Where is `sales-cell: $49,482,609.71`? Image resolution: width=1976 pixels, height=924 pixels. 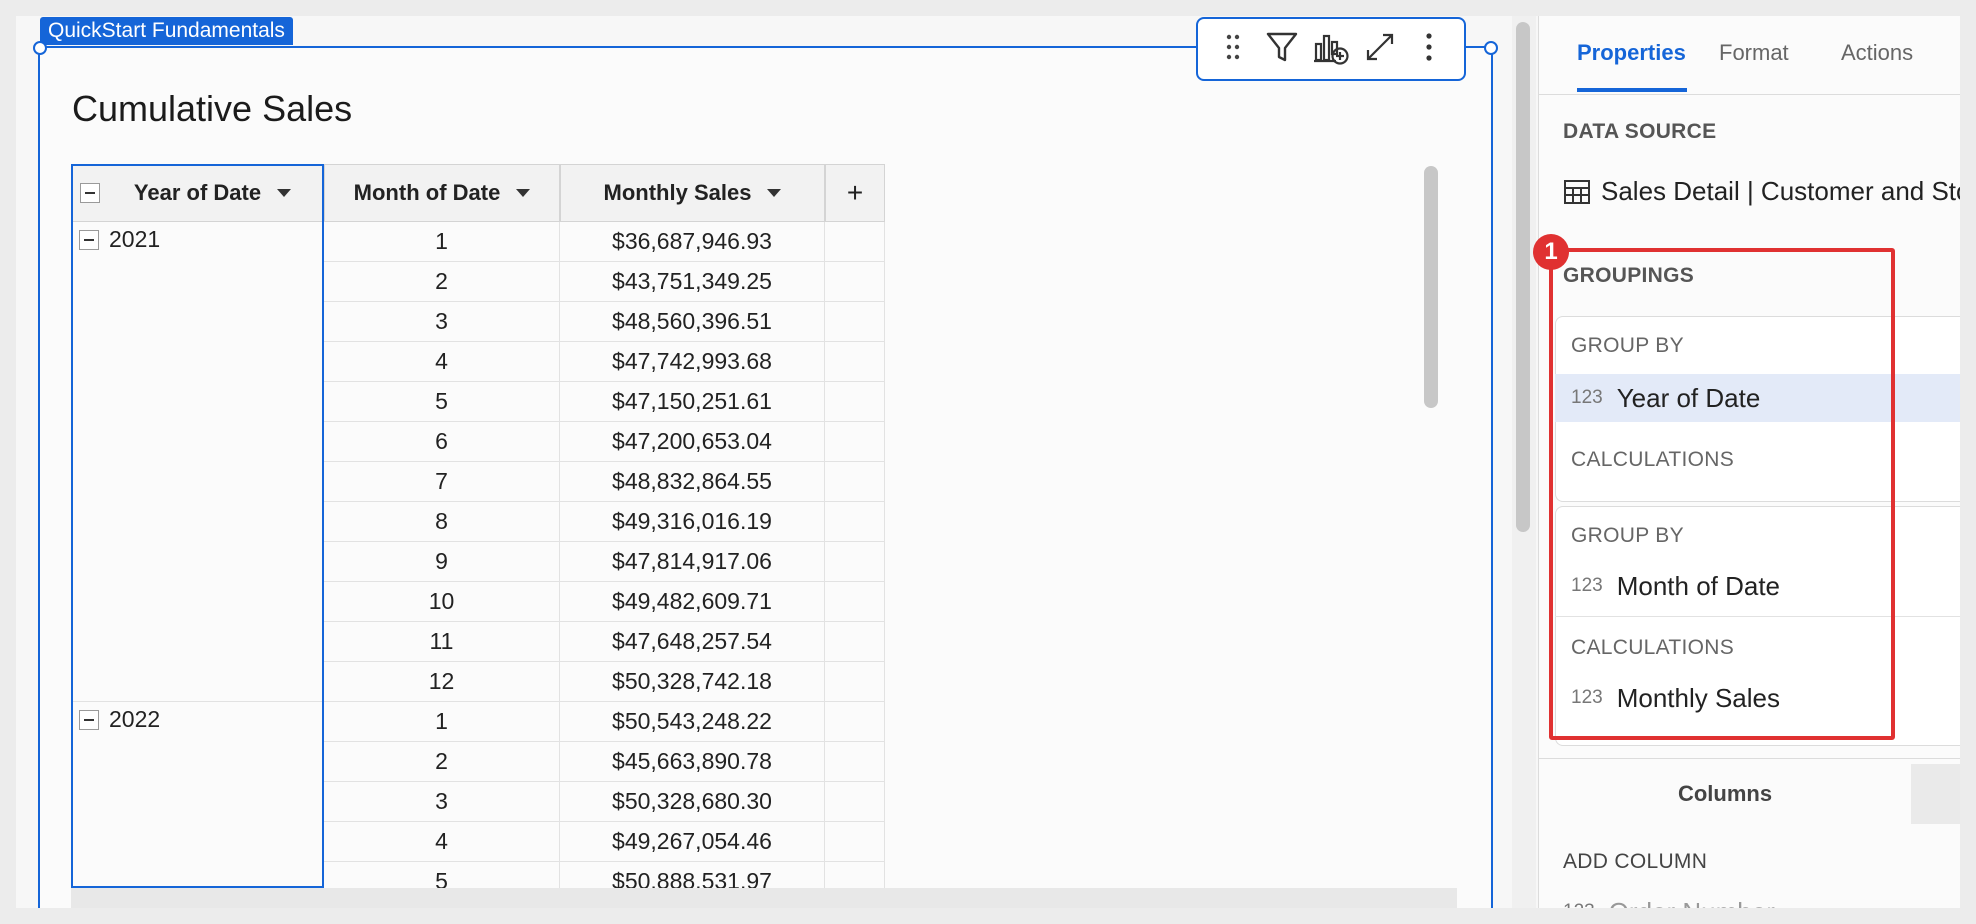 sales-cell: $49,482,609.71 is located at coordinates (692, 602).